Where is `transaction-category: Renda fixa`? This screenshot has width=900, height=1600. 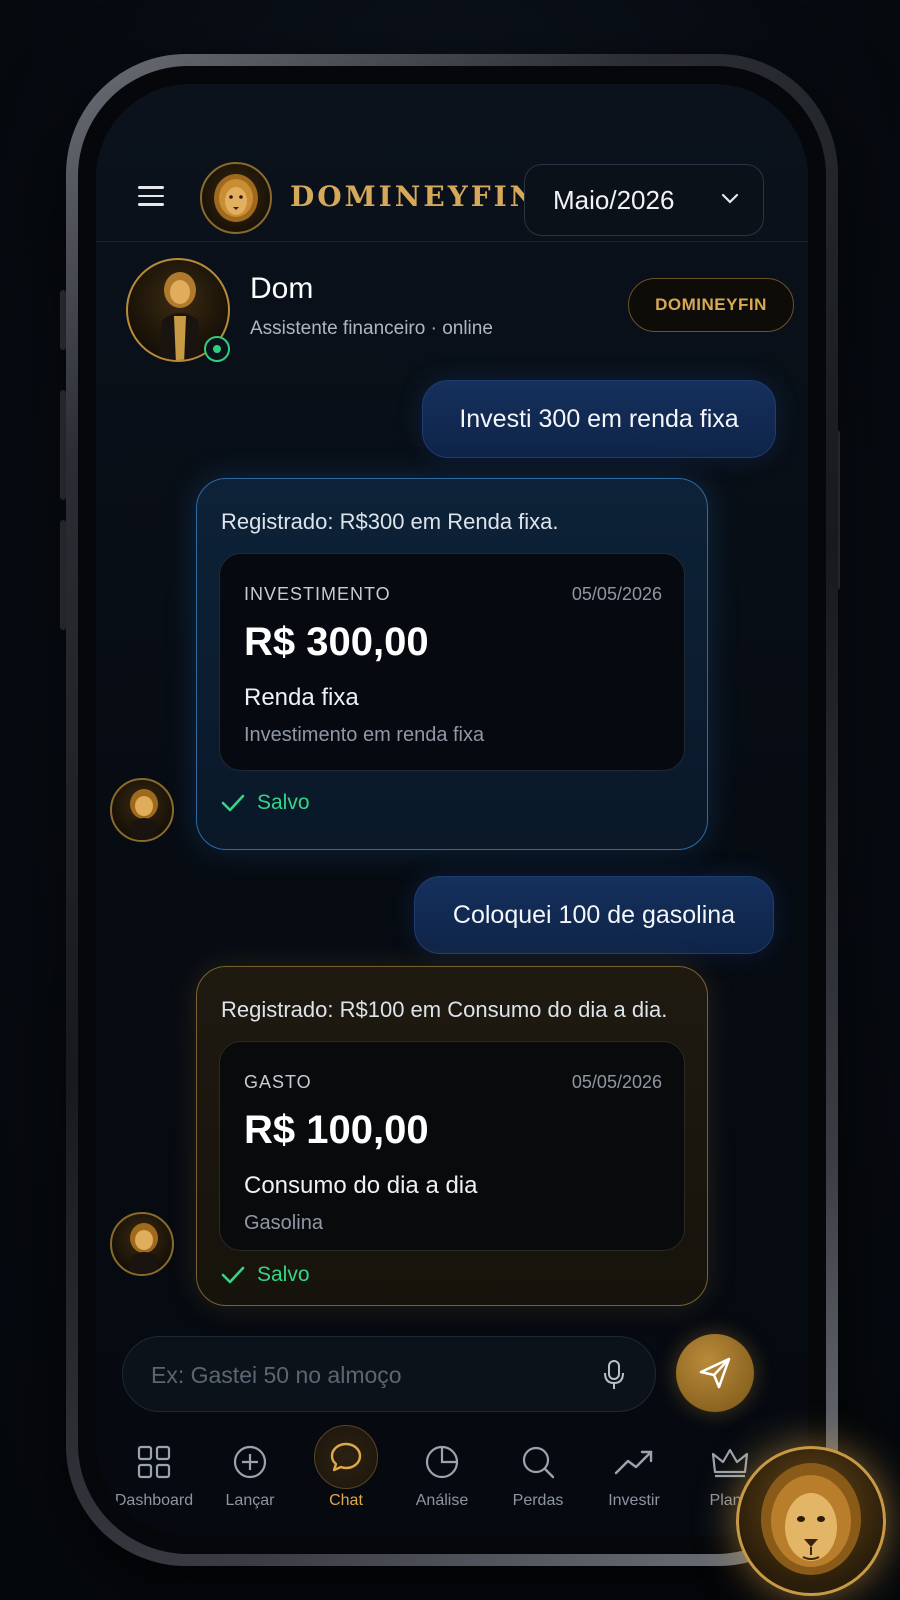 transaction-category: Renda fixa is located at coordinates (301, 697).